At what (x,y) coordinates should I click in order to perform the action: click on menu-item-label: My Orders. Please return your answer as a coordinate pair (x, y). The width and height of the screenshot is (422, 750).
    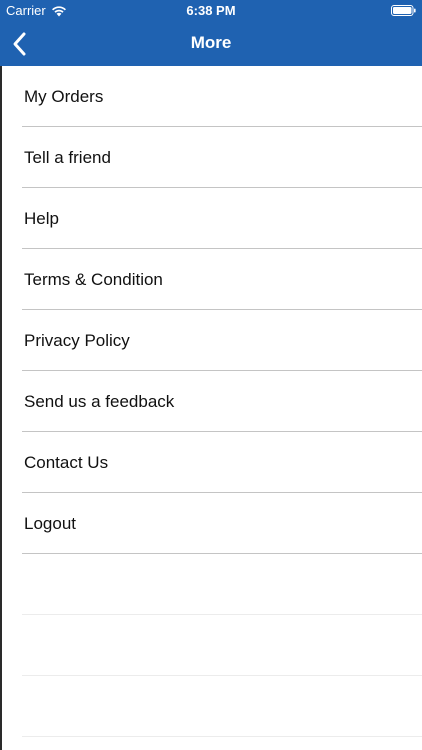
    Looking at the image, I should click on (64, 96).